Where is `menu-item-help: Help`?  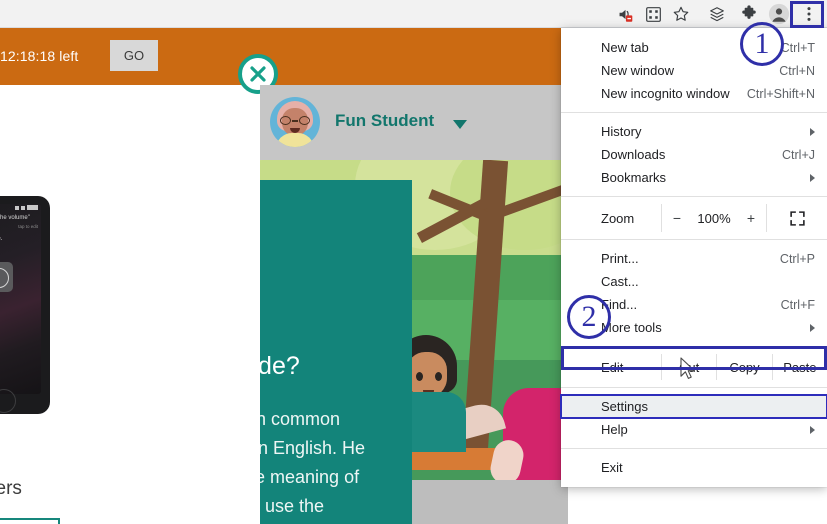 menu-item-help: Help is located at coordinates (694, 429).